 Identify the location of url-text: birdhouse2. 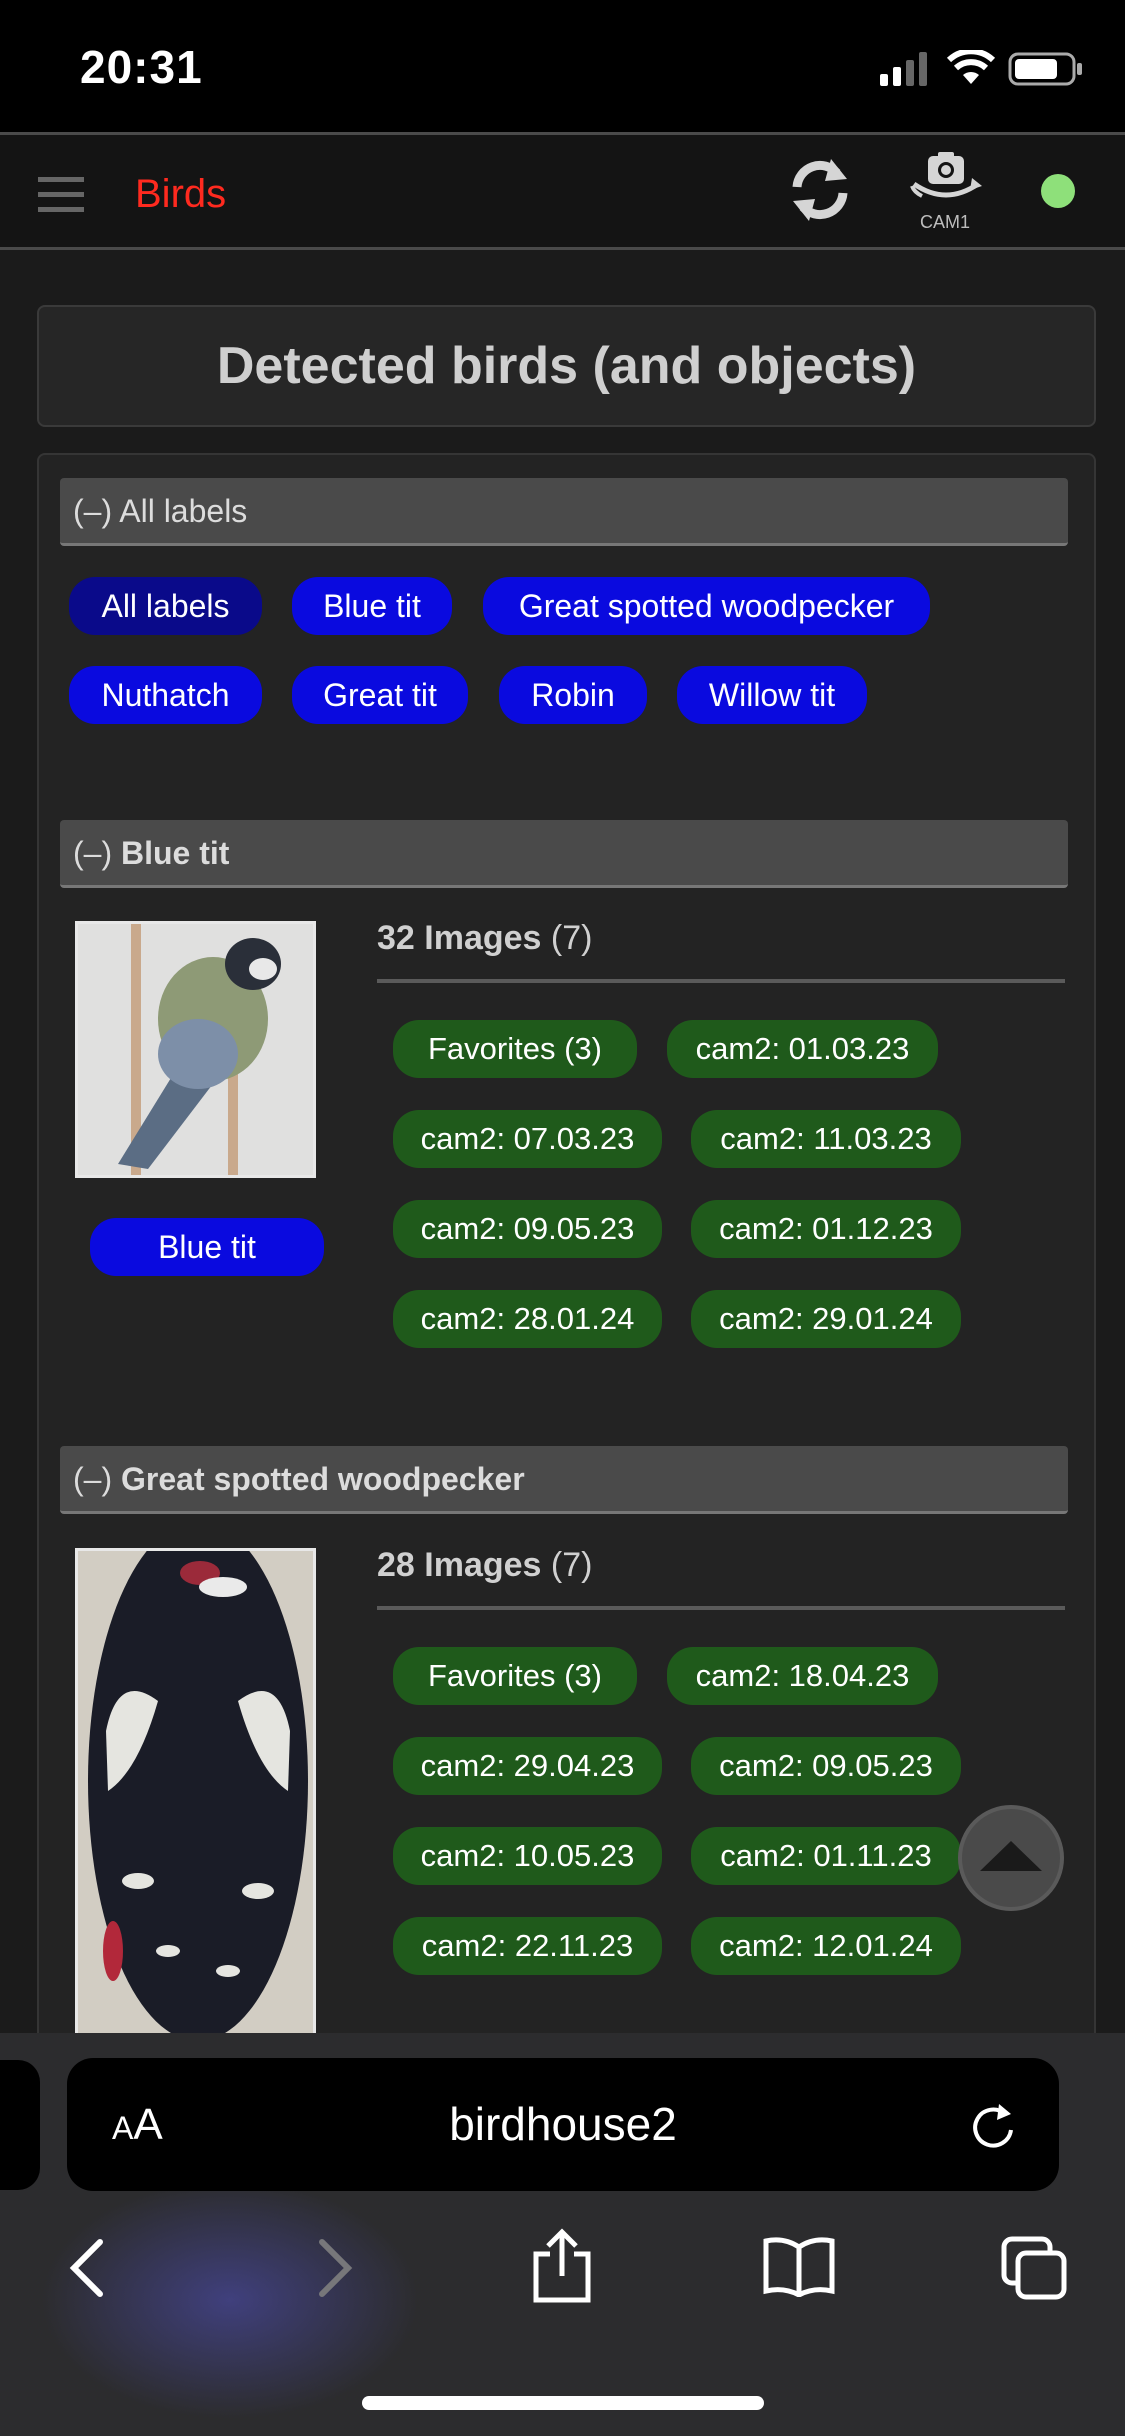
(563, 2124).